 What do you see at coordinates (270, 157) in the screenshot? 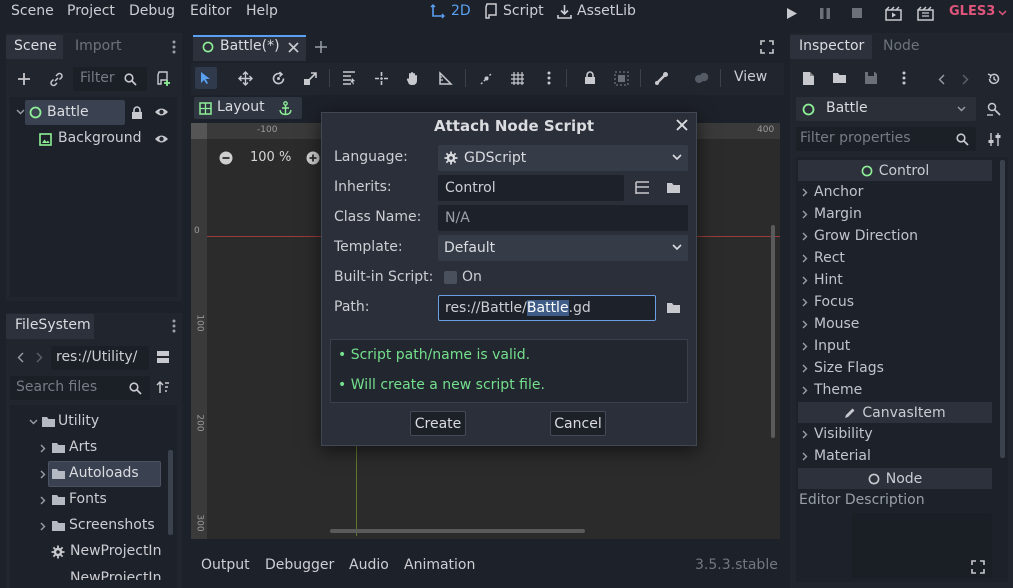
I see `zoom-level: 100 %` at bounding box center [270, 157].